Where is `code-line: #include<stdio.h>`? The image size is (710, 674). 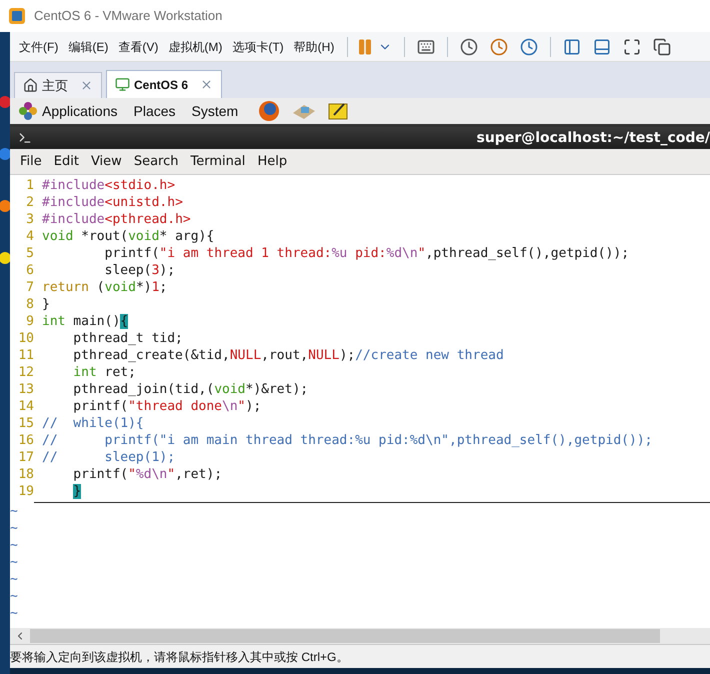
code-line: #include<stdio.h> is located at coordinates (109, 185).